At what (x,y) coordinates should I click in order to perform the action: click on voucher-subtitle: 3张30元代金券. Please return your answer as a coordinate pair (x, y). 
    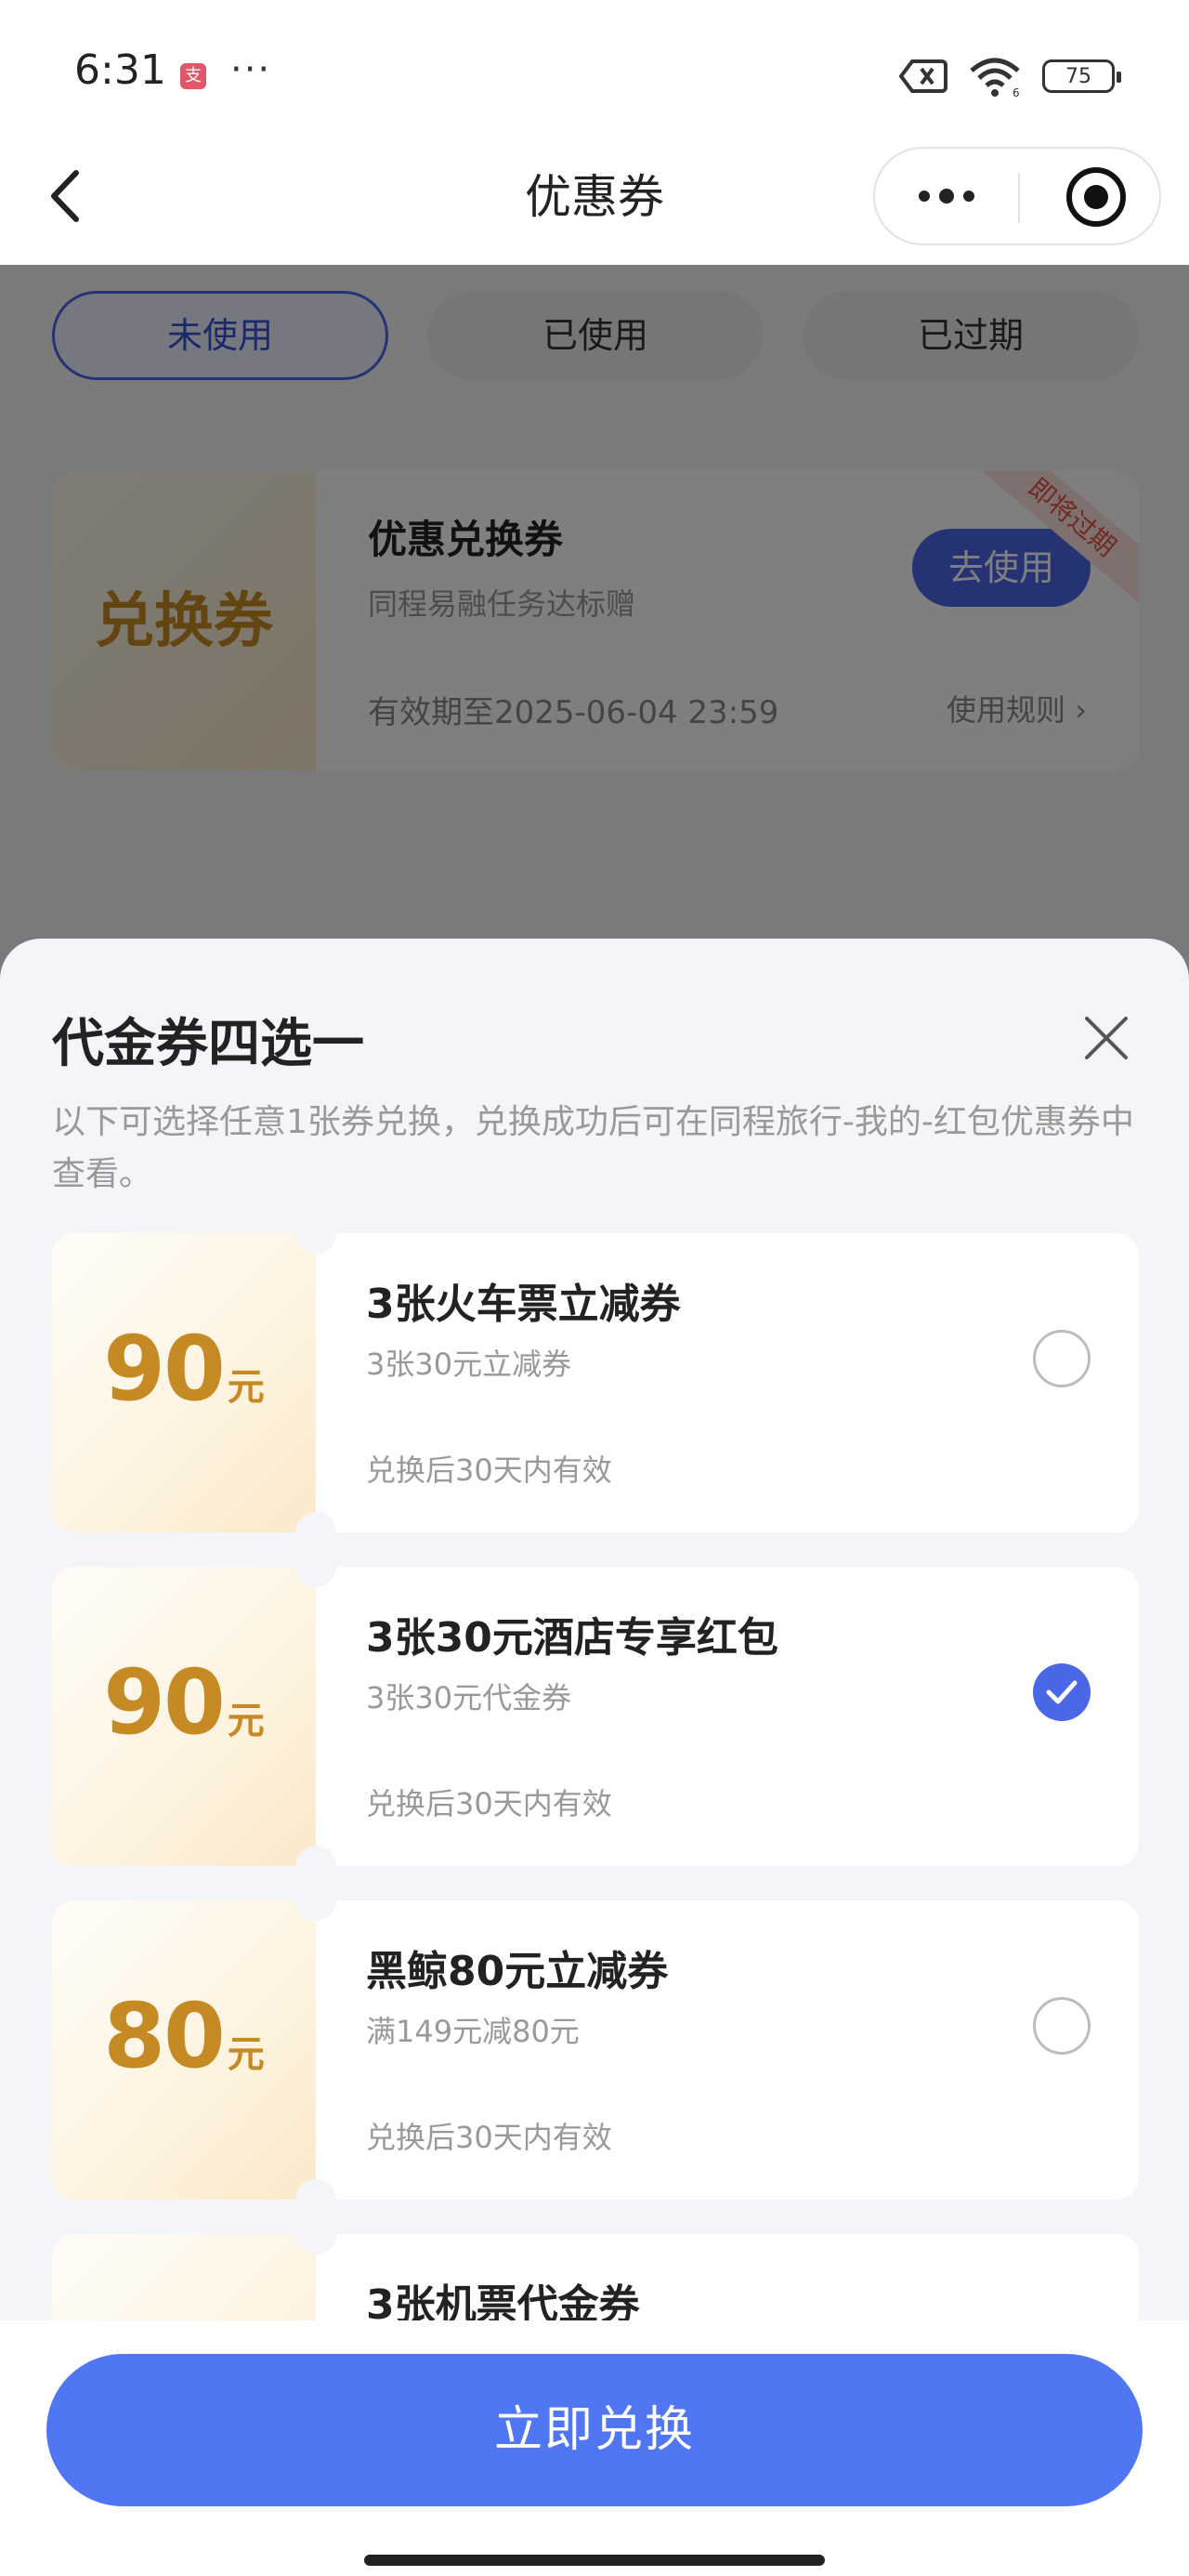
    Looking at the image, I should click on (469, 1697).